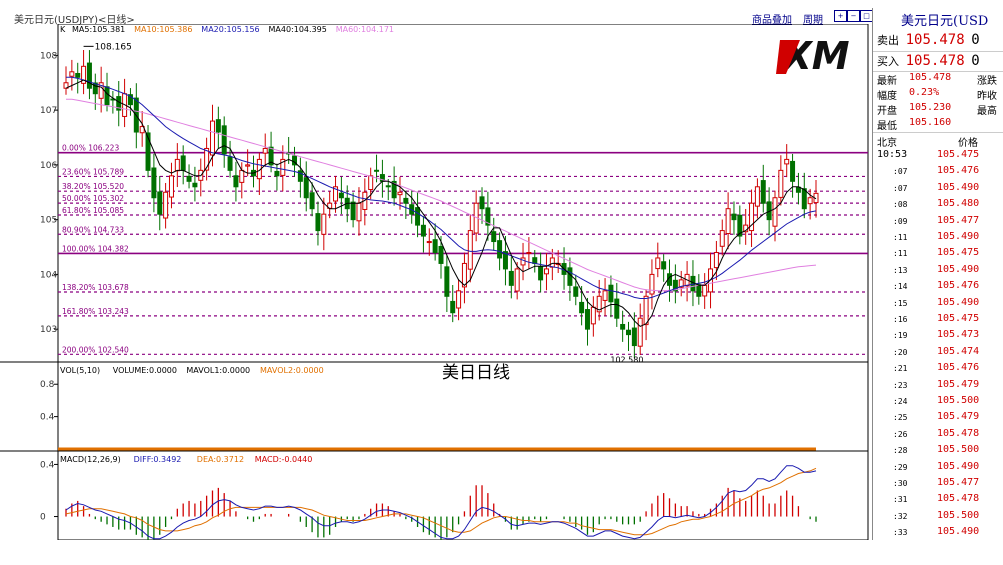 Image resolution: width=1003 pixels, height=565 pixels. Describe the element at coordinates (900, 385) in the screenshot. I see `tick-time: :23` at that location.